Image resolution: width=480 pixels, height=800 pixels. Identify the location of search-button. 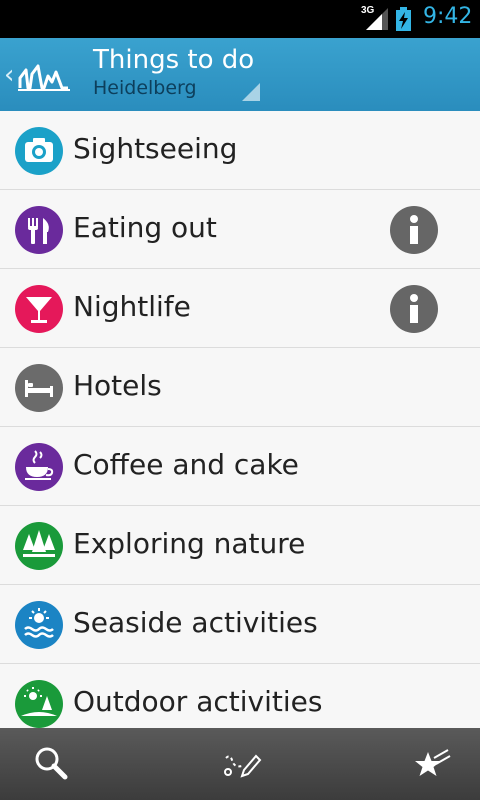
(50, 764).